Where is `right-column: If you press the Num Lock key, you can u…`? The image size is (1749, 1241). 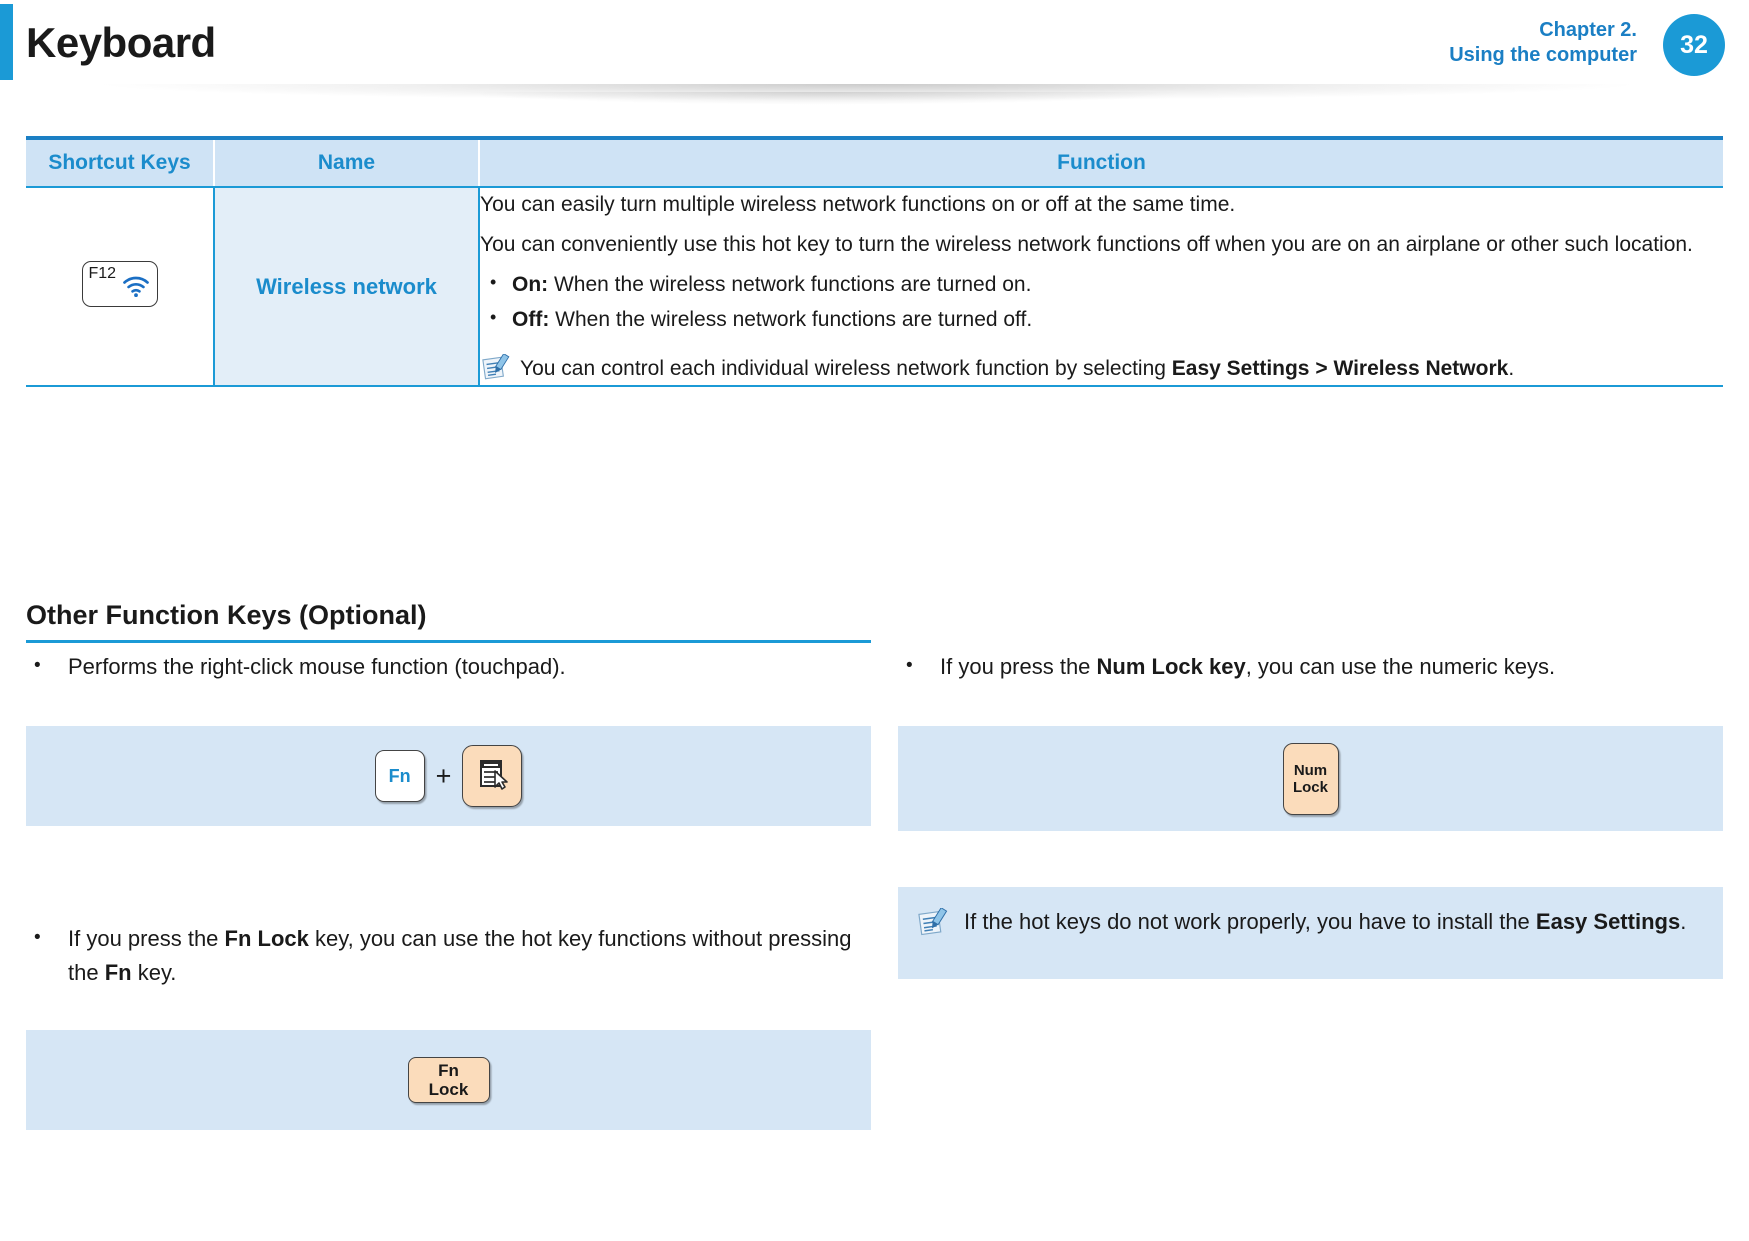 right-column: If you press the Num Lock key, you can u… is located at coordinates (1310, 814).